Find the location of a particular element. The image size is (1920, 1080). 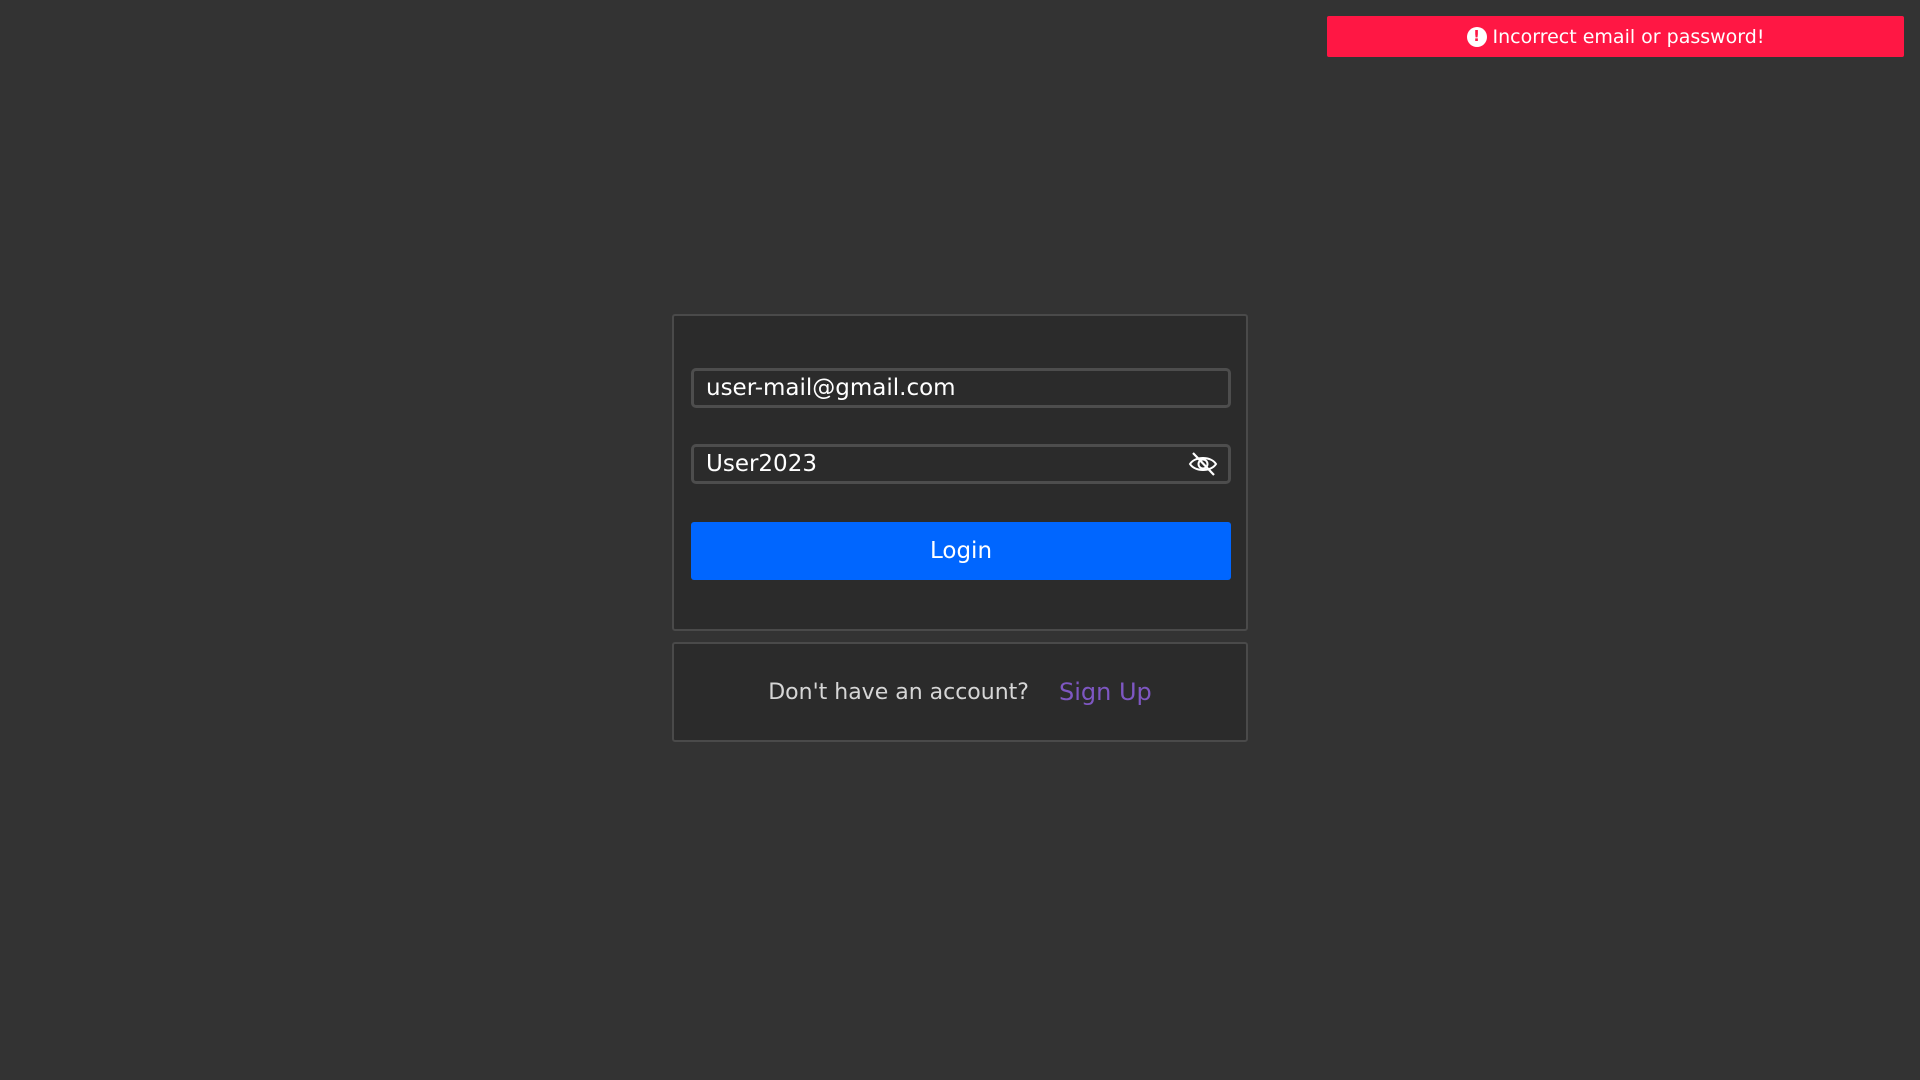

signup-card: Don't have an account? Sign Up is located at coordinates (960, 692).